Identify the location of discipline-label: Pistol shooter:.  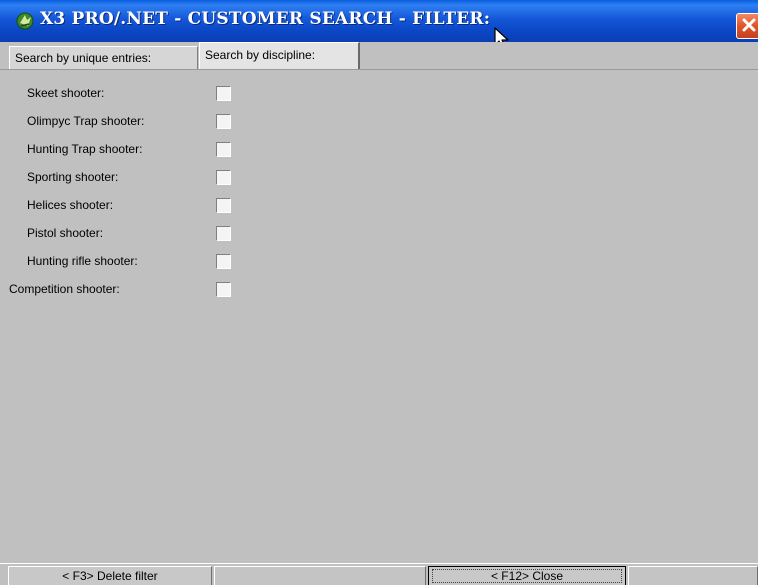
(65, 233).